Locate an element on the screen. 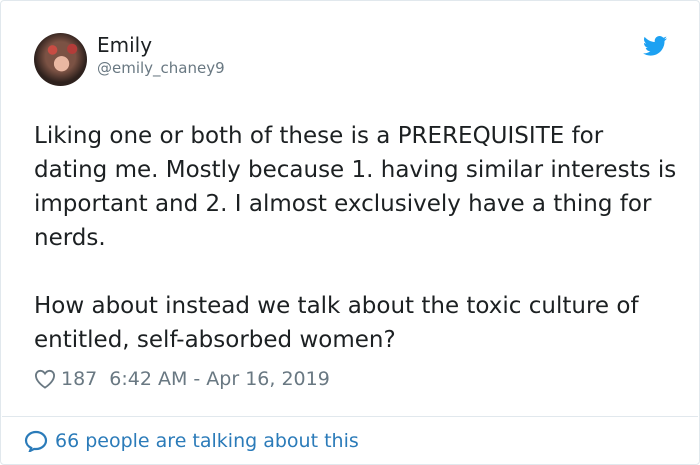  tweet-meta: 187 6:42 AM - Apr 16, 2019 is located at coordinates (182, 379).